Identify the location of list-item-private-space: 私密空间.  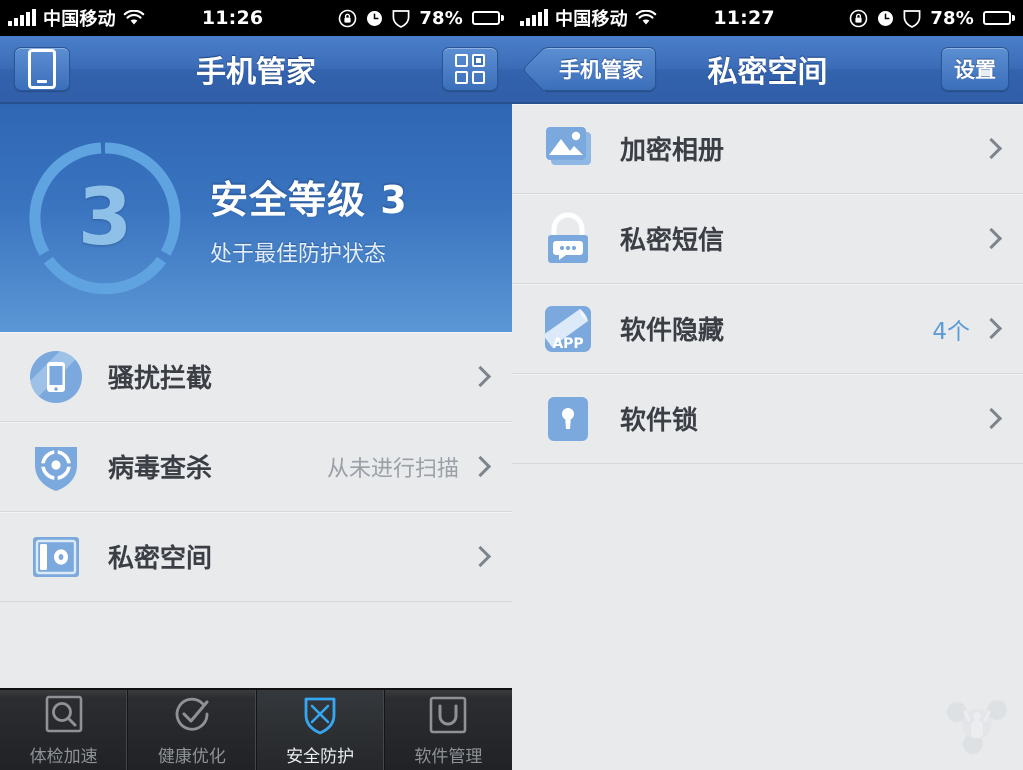
(256, 557).